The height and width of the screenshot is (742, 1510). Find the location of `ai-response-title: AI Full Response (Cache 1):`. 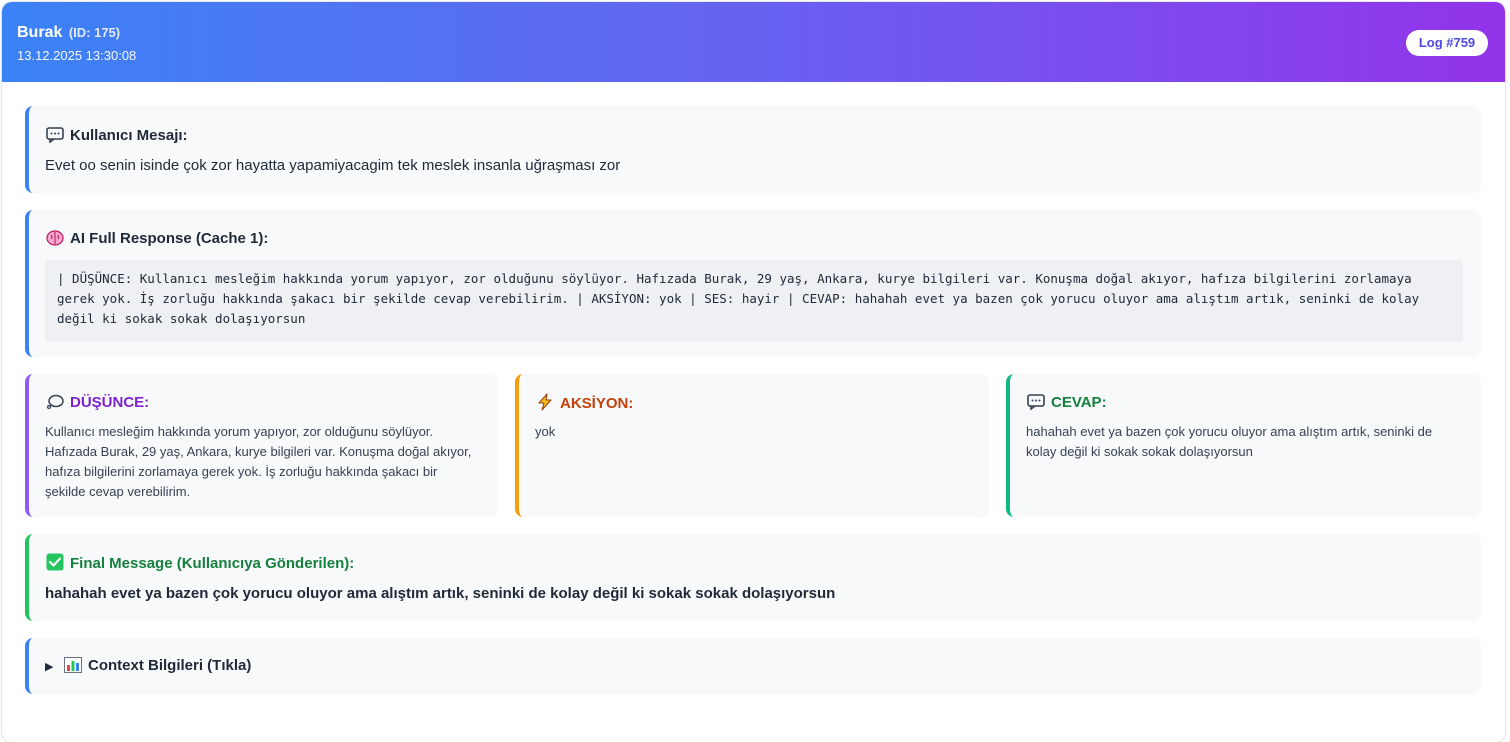

ai-response-title: AI Full Response (Cache 1): is located at coordinates (169, 238).